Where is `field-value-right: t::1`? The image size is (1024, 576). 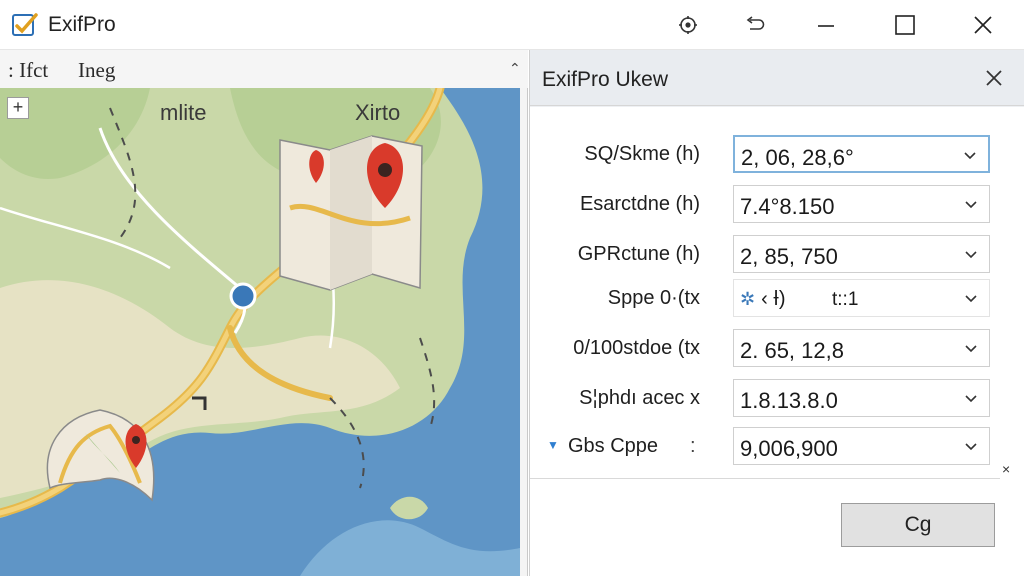
field-value-right: t::1 is located at coordinates (845, 299).